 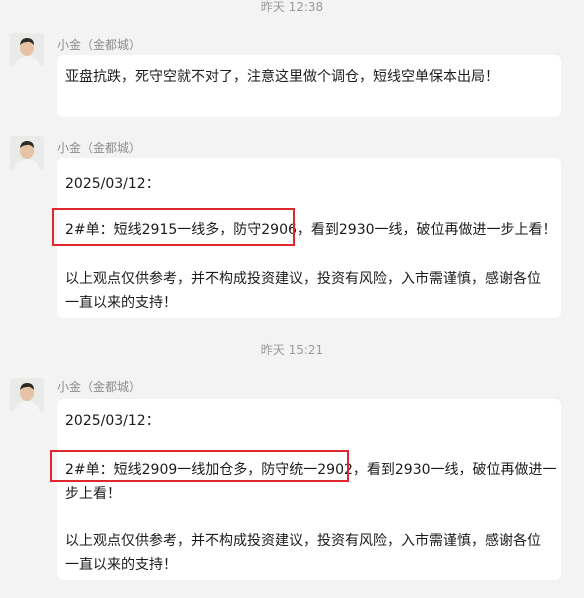 What do you see at coordinates (93, 494) in the screenshot?
I see `message-order-line-cont: 步上看！` at bounding box center [93, 494].